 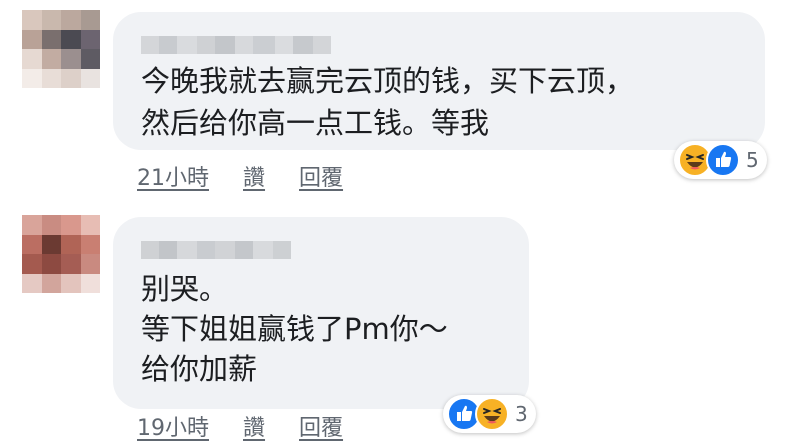 I want to click on reaction-count: 5, so click(x=752, y=160).